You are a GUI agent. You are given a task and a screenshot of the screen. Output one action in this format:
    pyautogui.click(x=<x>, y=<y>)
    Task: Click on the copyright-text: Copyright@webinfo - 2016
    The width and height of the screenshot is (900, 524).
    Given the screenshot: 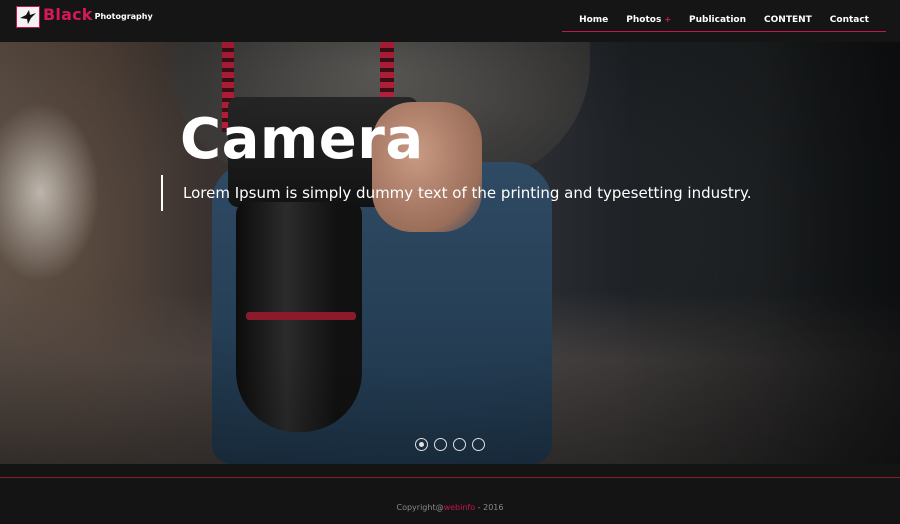 What is the action you would take?
    pyautogui.click(x=450, y=507)
    